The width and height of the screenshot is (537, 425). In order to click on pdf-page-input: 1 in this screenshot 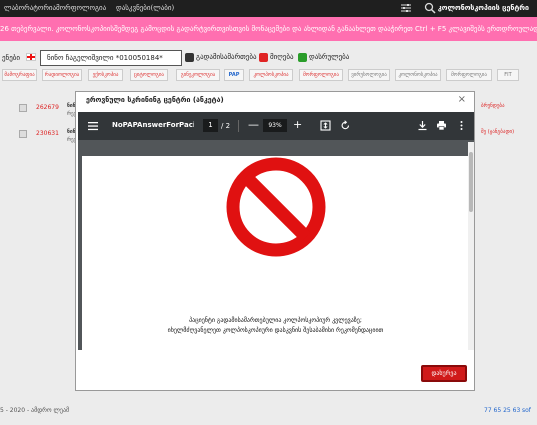, I will do `click(210, 125)`.